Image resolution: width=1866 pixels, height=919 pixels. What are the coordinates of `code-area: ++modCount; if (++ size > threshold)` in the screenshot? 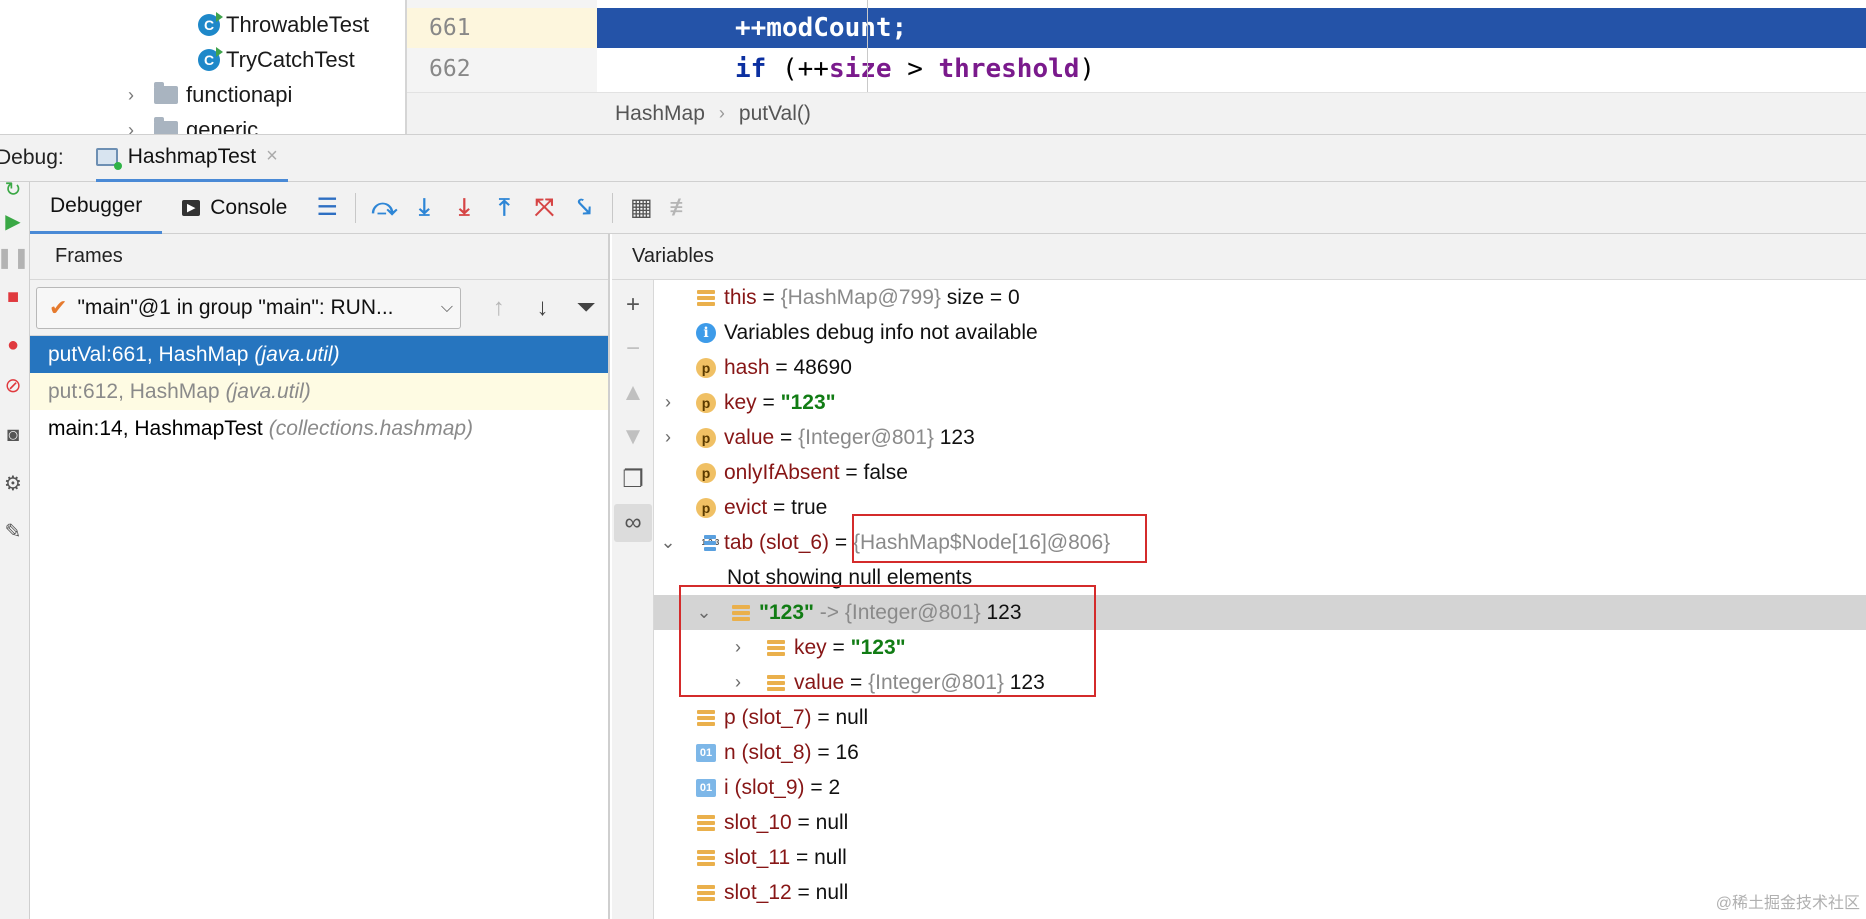 It's located at (1231, 46).